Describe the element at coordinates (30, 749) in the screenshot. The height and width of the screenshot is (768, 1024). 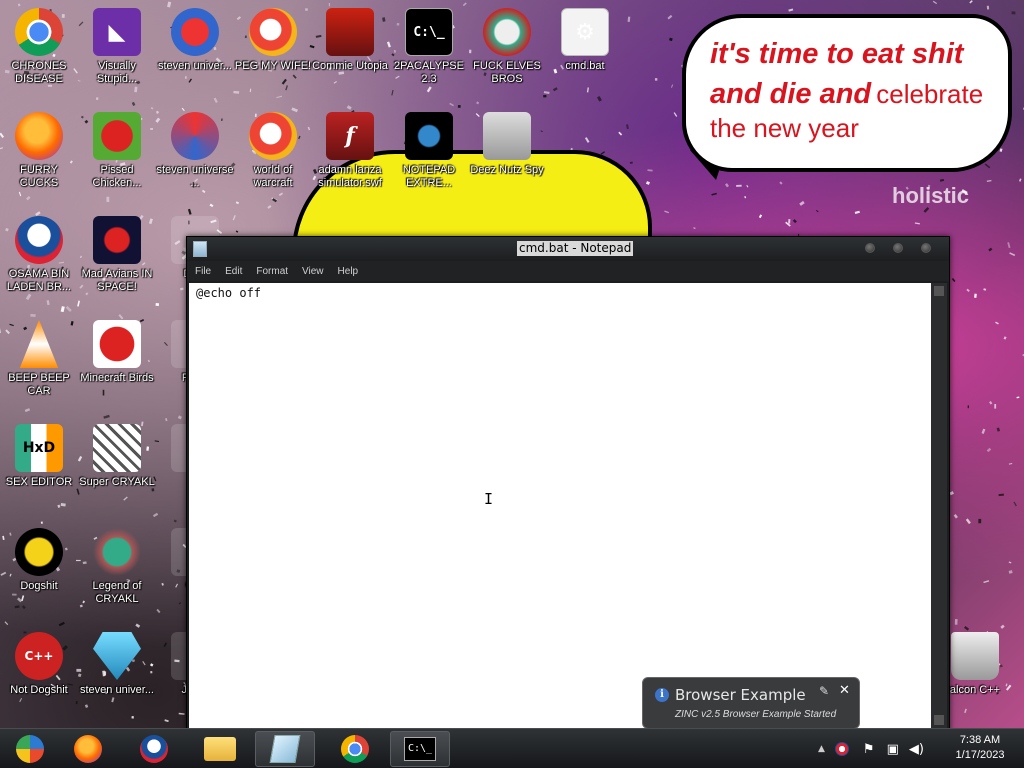
I see `start-button` at that location.